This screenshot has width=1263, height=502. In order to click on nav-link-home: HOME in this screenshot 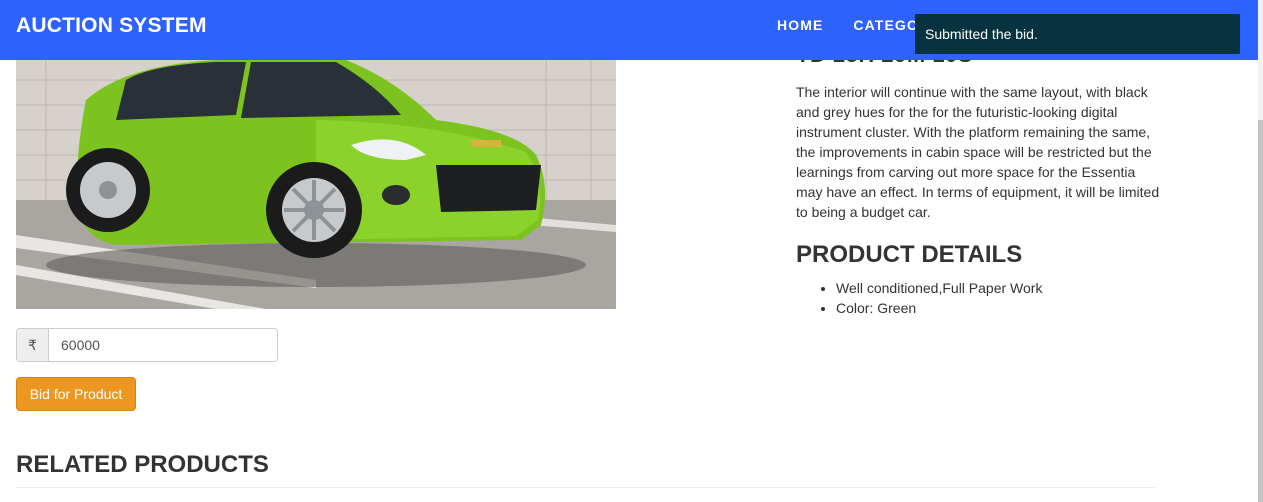, I will do `click(800, 25)`.